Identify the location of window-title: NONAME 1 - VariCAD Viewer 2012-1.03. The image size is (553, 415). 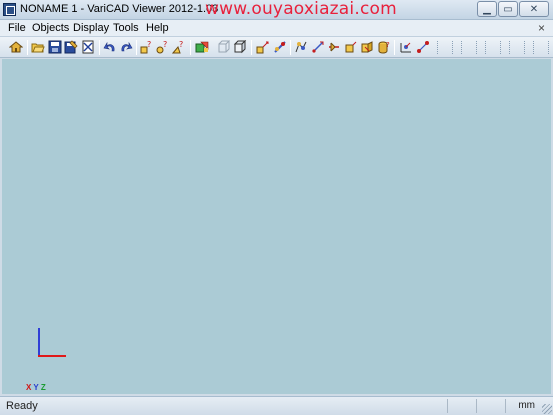
(119, 9).